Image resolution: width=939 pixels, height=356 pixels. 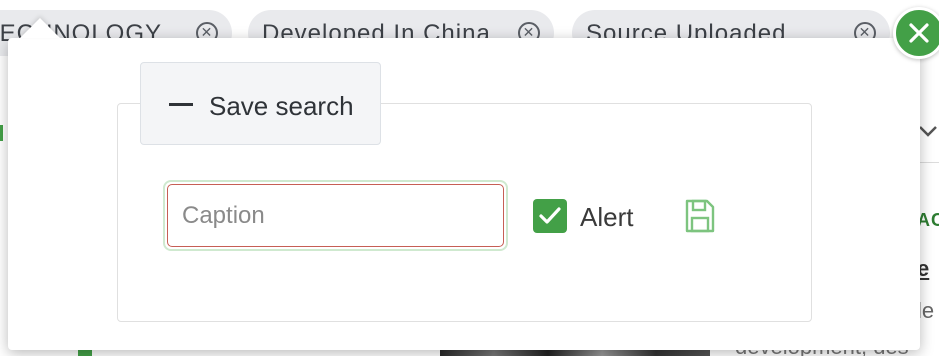 I want to click on close-icon, so click(x=919, y=33).